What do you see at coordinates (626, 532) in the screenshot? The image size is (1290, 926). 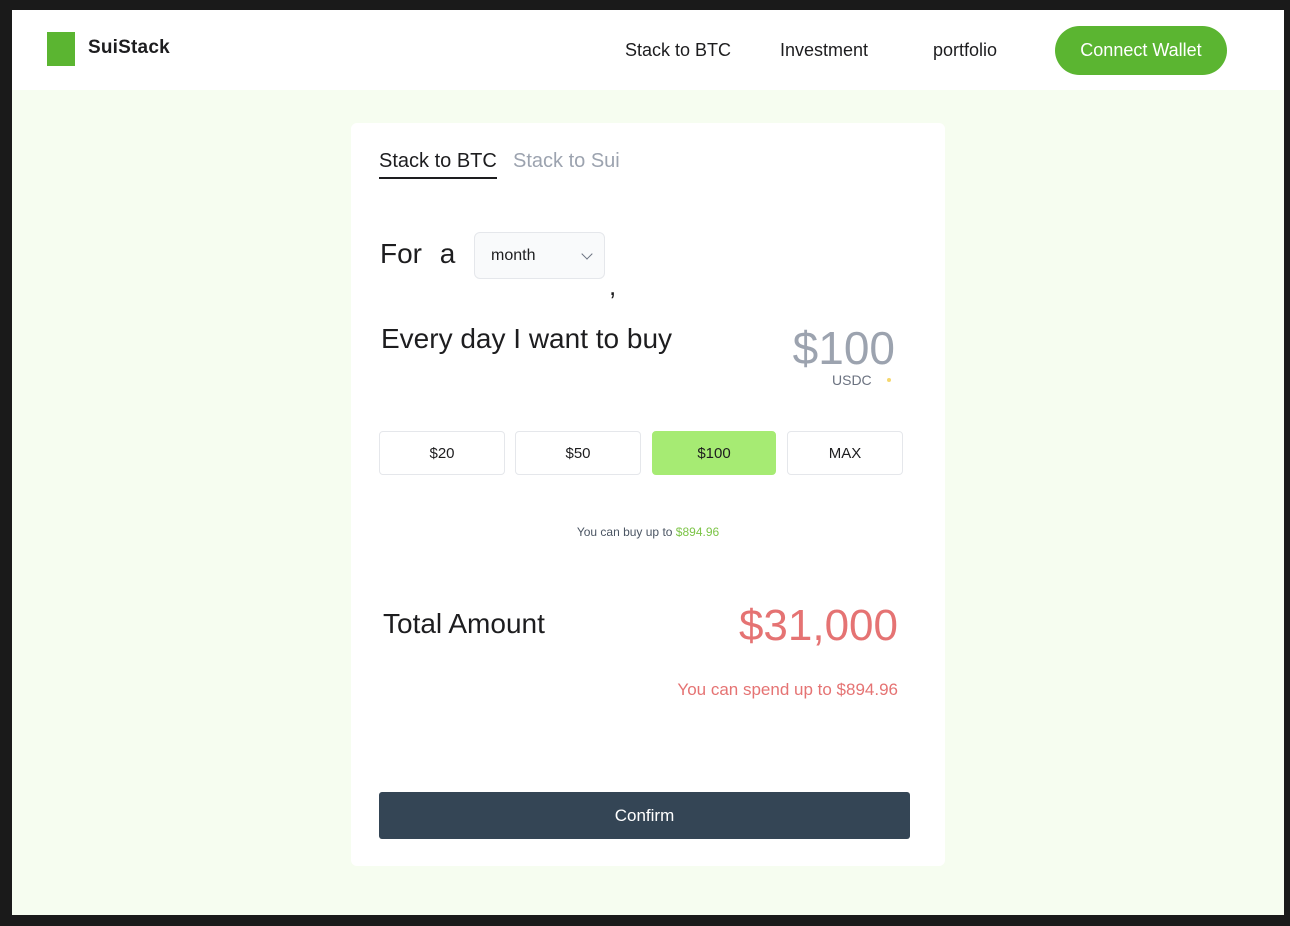 I see `buy-limit-hint-text: You can buy up to` at bounding box center [626, 532].